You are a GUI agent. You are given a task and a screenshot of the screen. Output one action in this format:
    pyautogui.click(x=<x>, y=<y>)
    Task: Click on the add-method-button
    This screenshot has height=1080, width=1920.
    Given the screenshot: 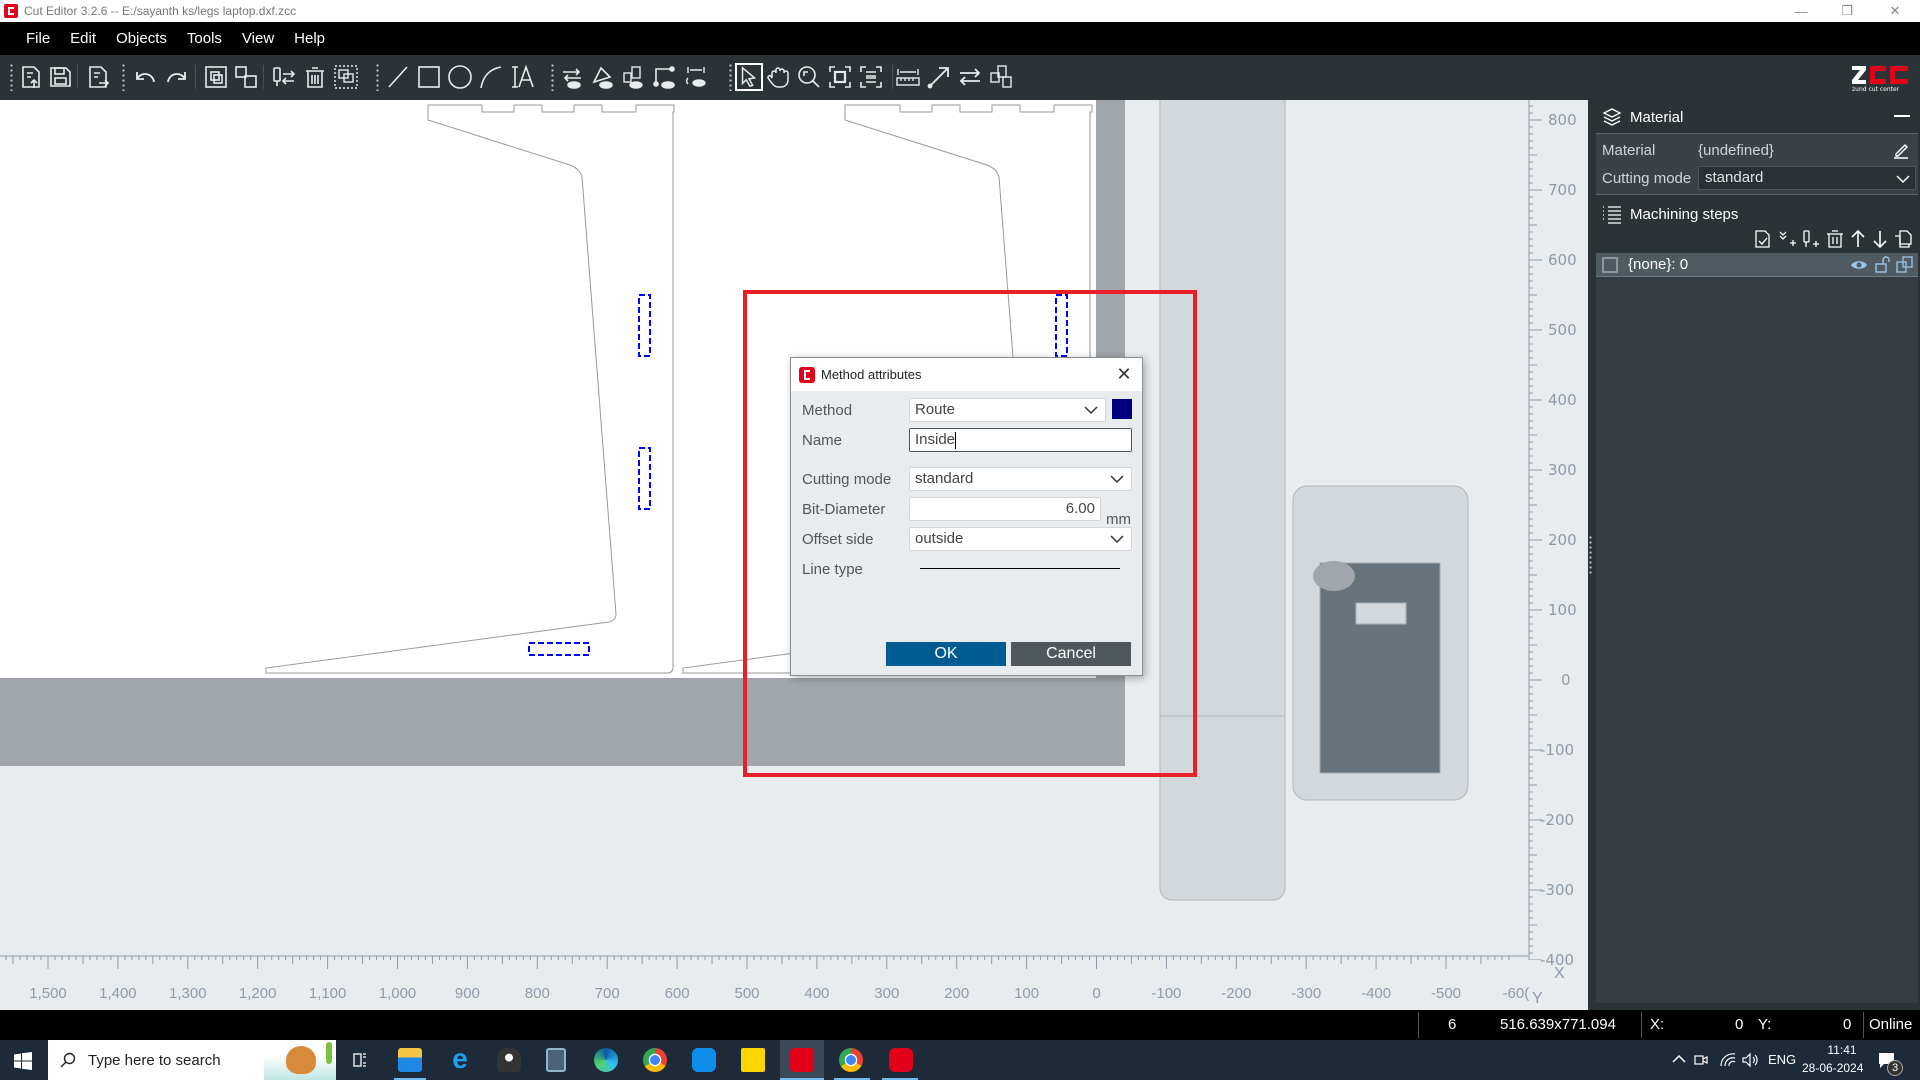 What is the action you would take?
    pyautogui.click(x=1787, y=239)
    